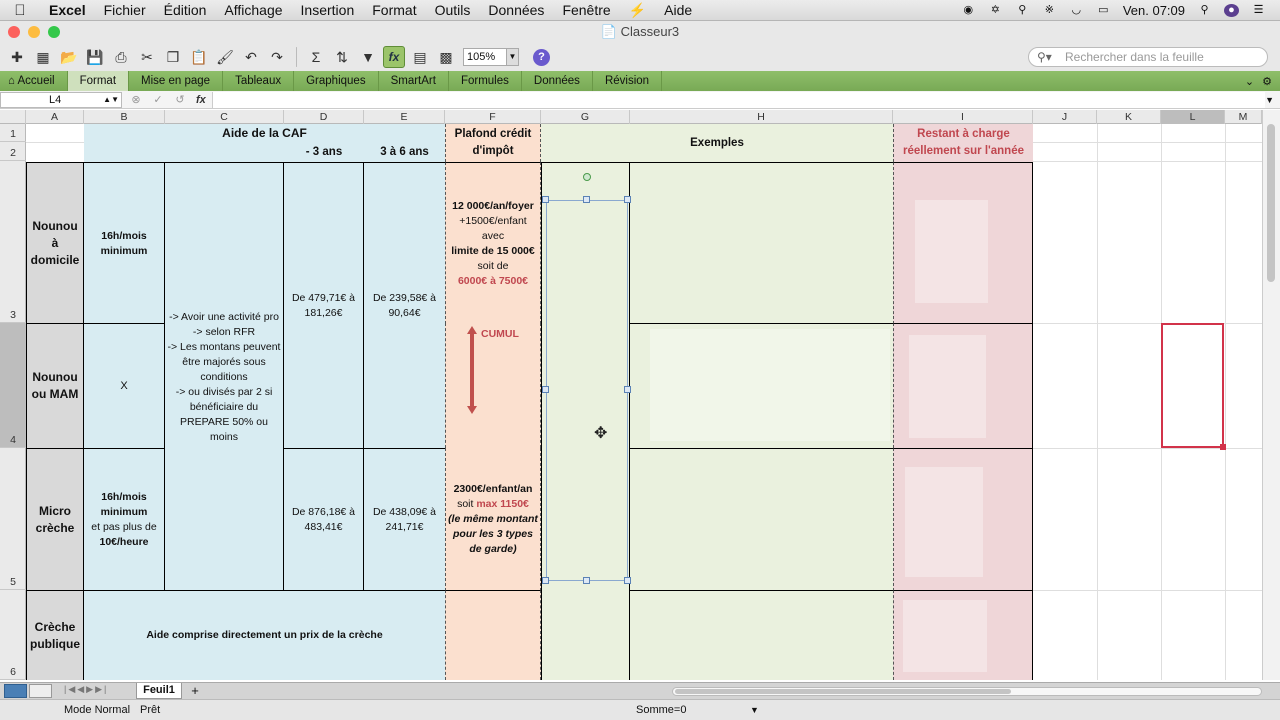 The image size is (1280, 720). I want to click on save-icon: 💾, so click(95, 57).